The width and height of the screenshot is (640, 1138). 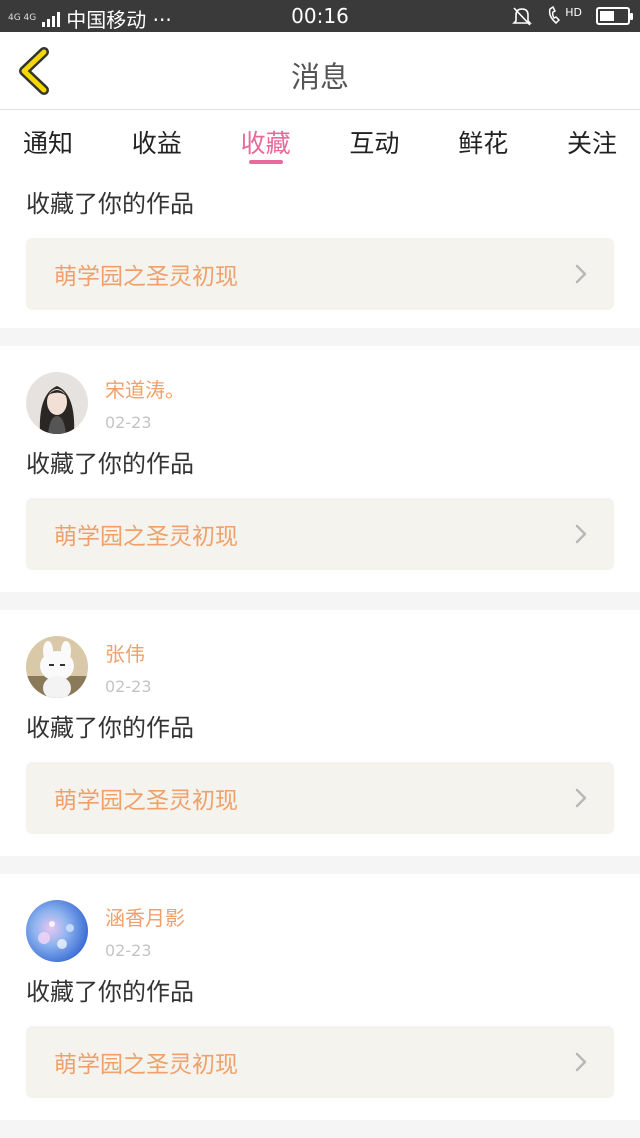 I want to click on user-info: 张伟 02-23, so click(x=128, y=667).